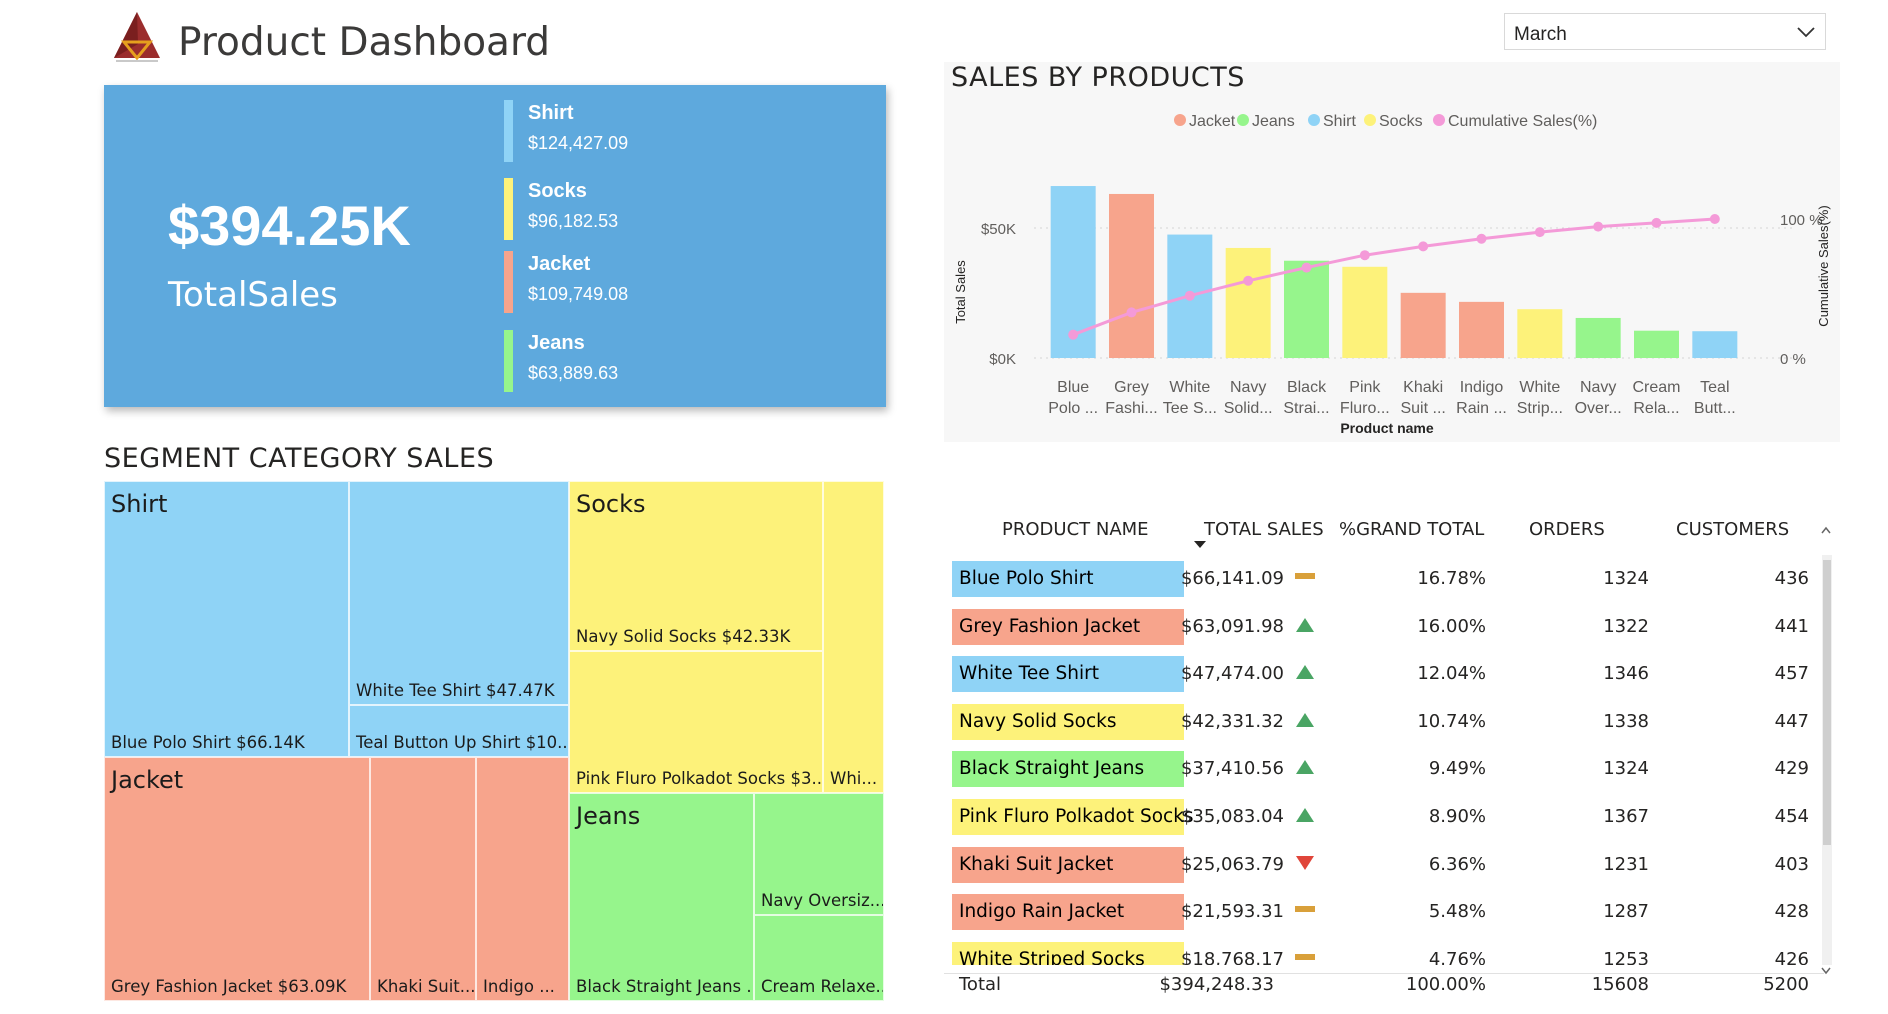  Describe the element at coordinates (1075, 529) in the screenshot. I see `column-header-product-name: PRODUCT NAME` at that location.